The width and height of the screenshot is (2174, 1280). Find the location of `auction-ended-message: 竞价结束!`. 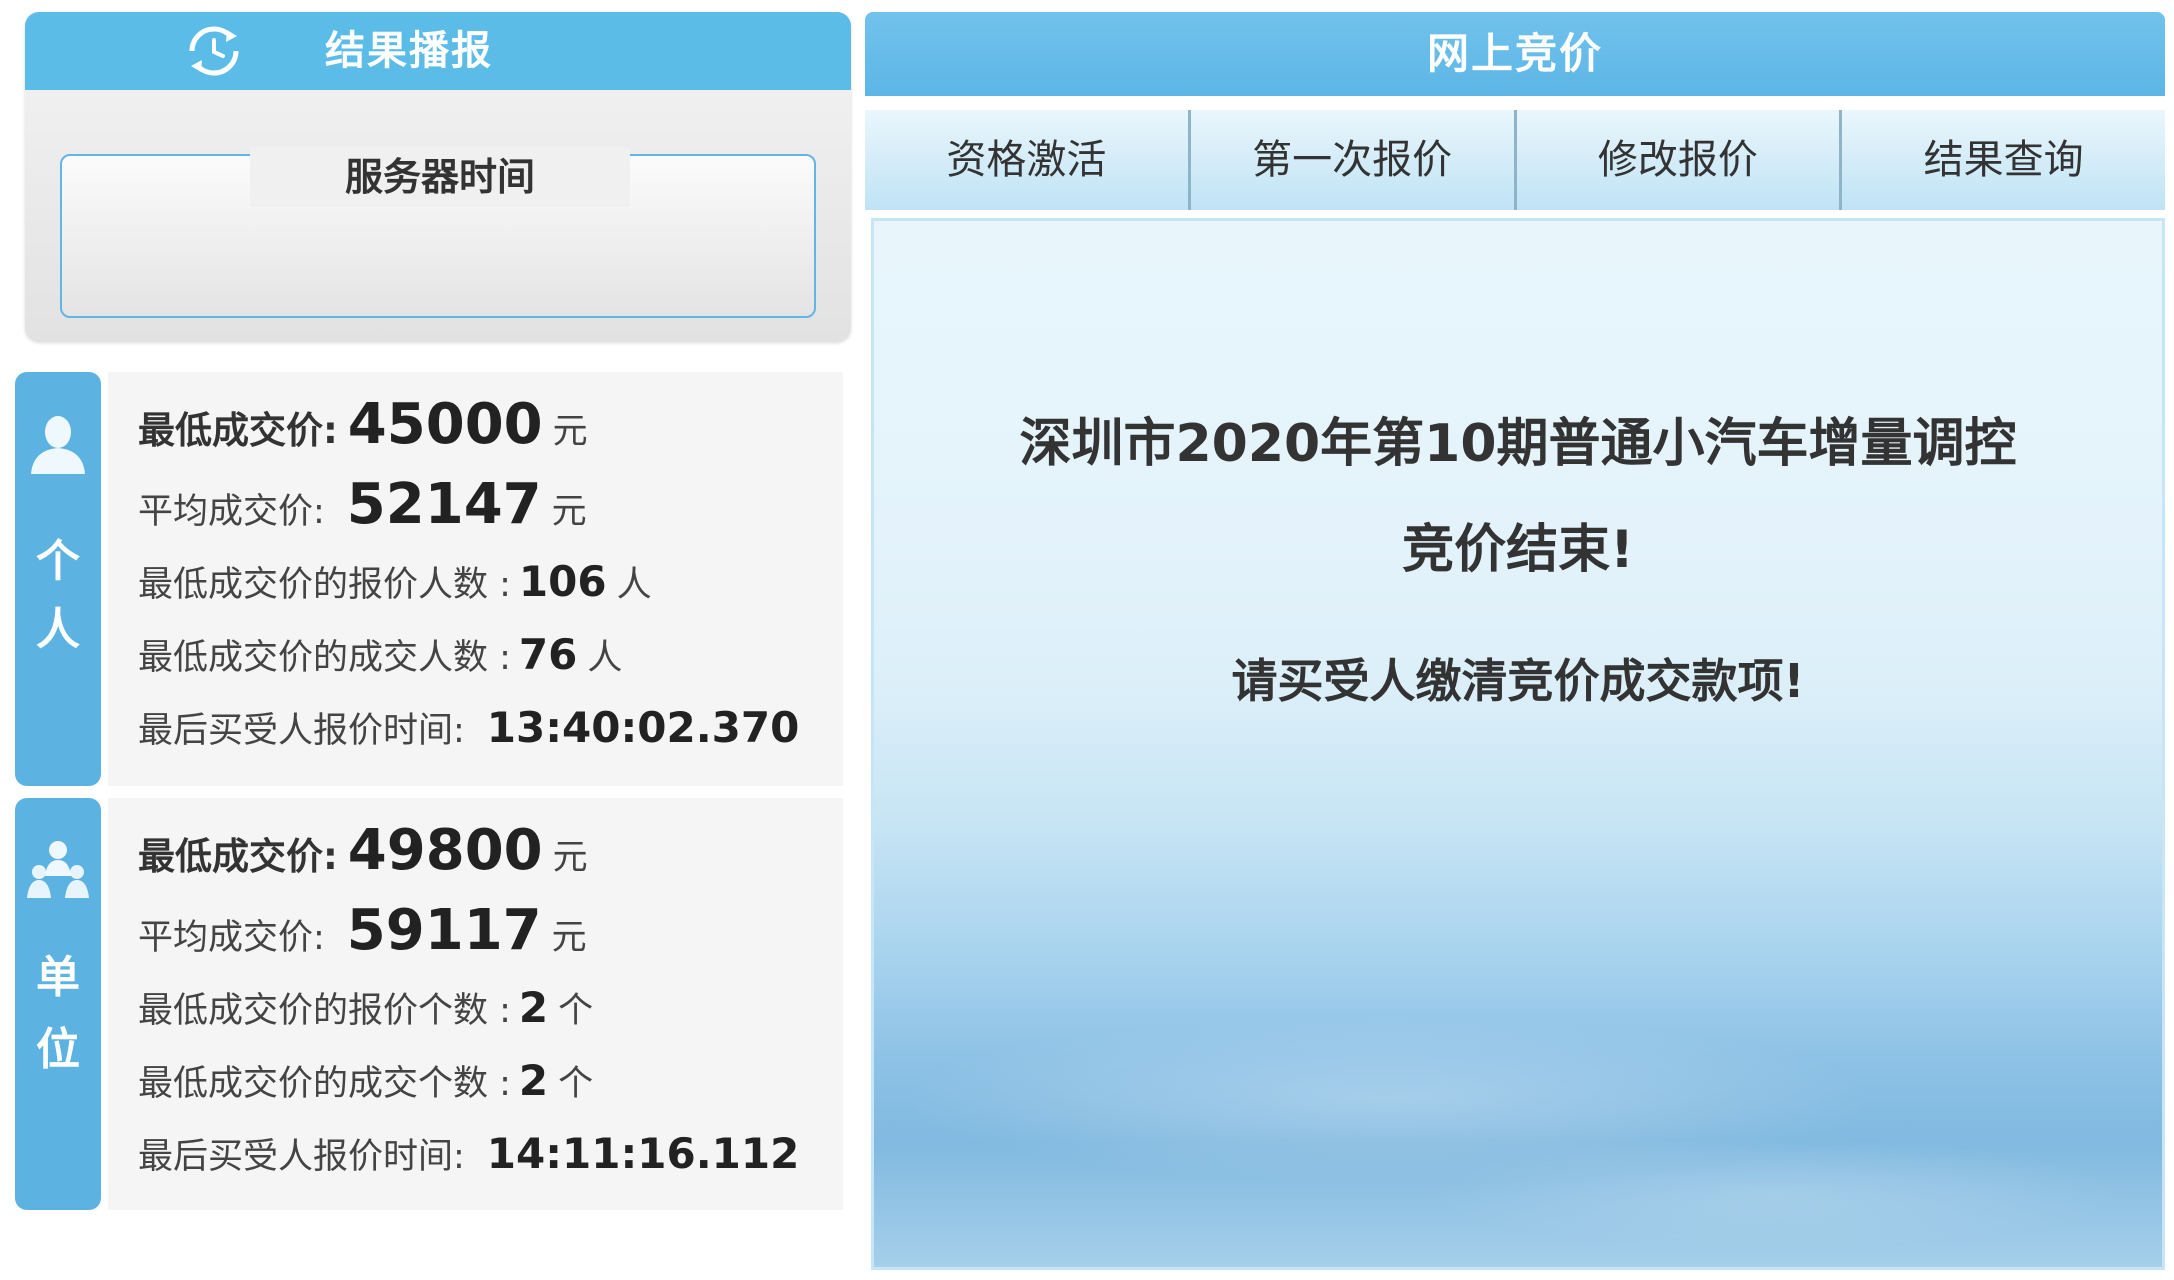

auction-ended-message: 竞价结束! is located at coordinates (1518, 550).